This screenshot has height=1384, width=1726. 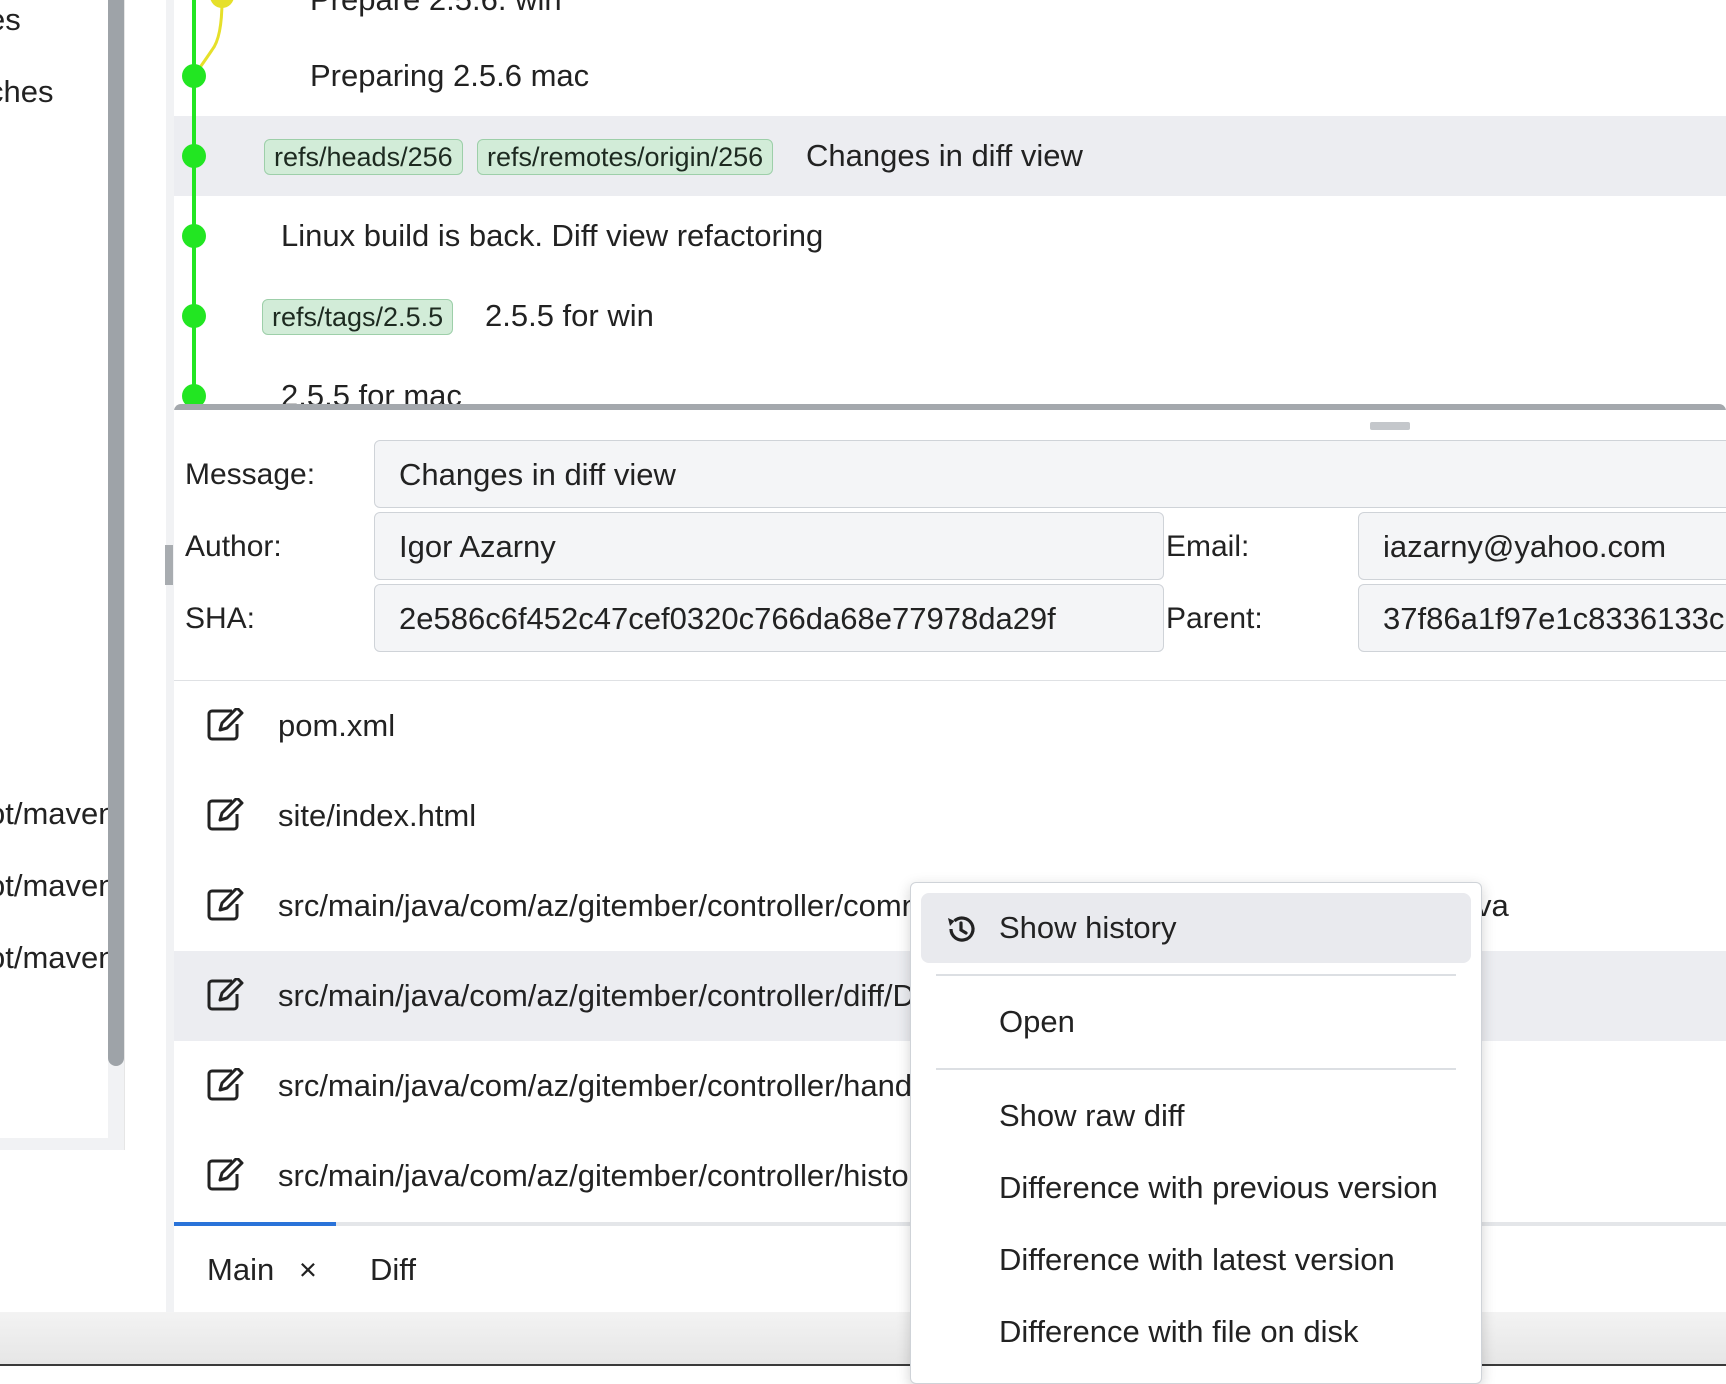 I want to click on split-pane-divider, so click(x=170, y=656).